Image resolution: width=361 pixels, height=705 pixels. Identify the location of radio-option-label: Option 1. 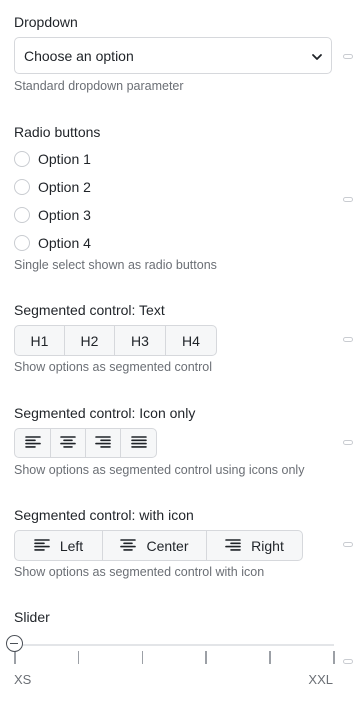
(64, 159).